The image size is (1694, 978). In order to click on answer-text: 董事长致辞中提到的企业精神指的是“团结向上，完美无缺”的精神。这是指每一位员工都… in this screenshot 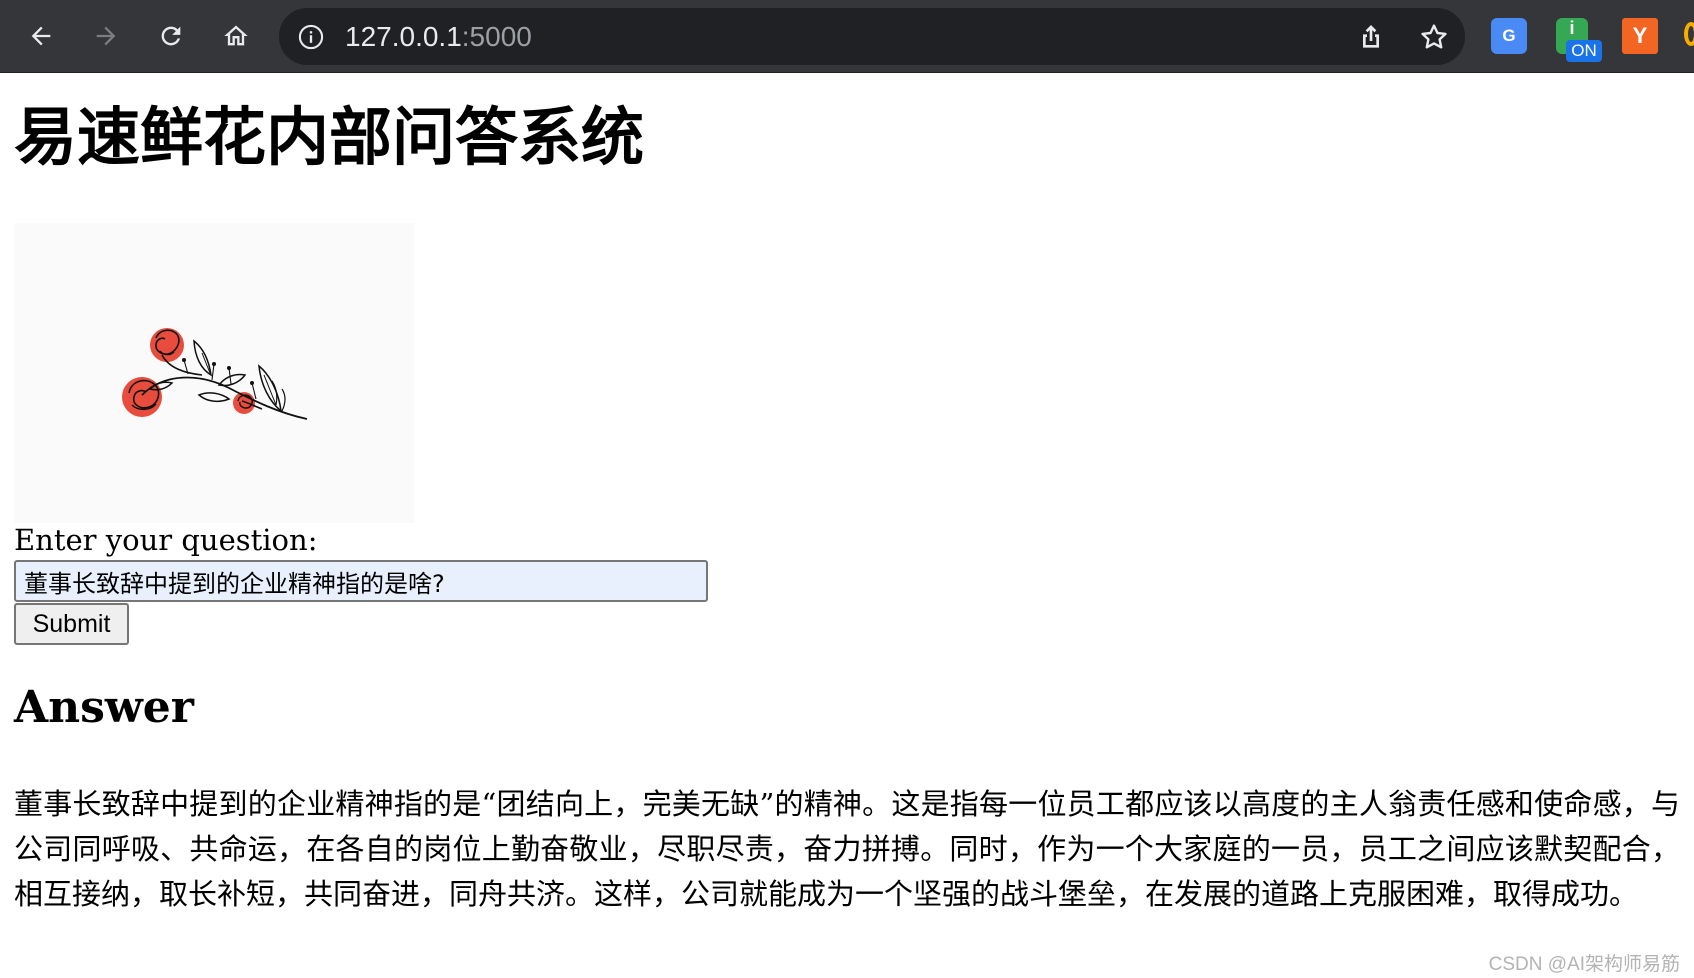, I will do `click(847, 849)`.